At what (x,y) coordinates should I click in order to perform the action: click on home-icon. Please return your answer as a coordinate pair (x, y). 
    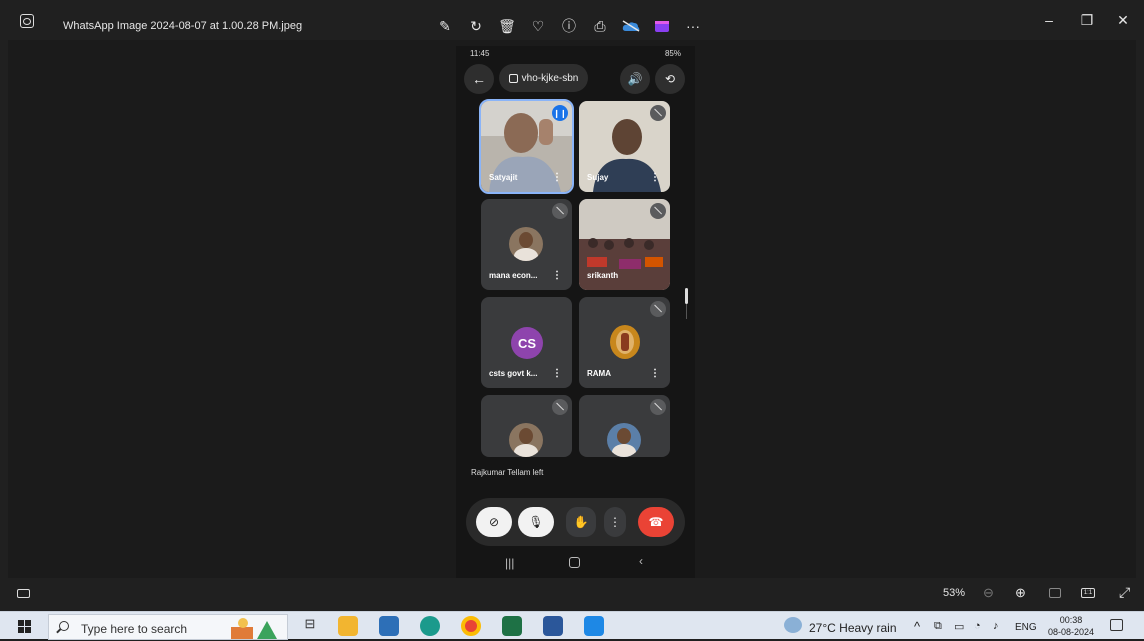
    Looking at the image, I should click on (574, 562).